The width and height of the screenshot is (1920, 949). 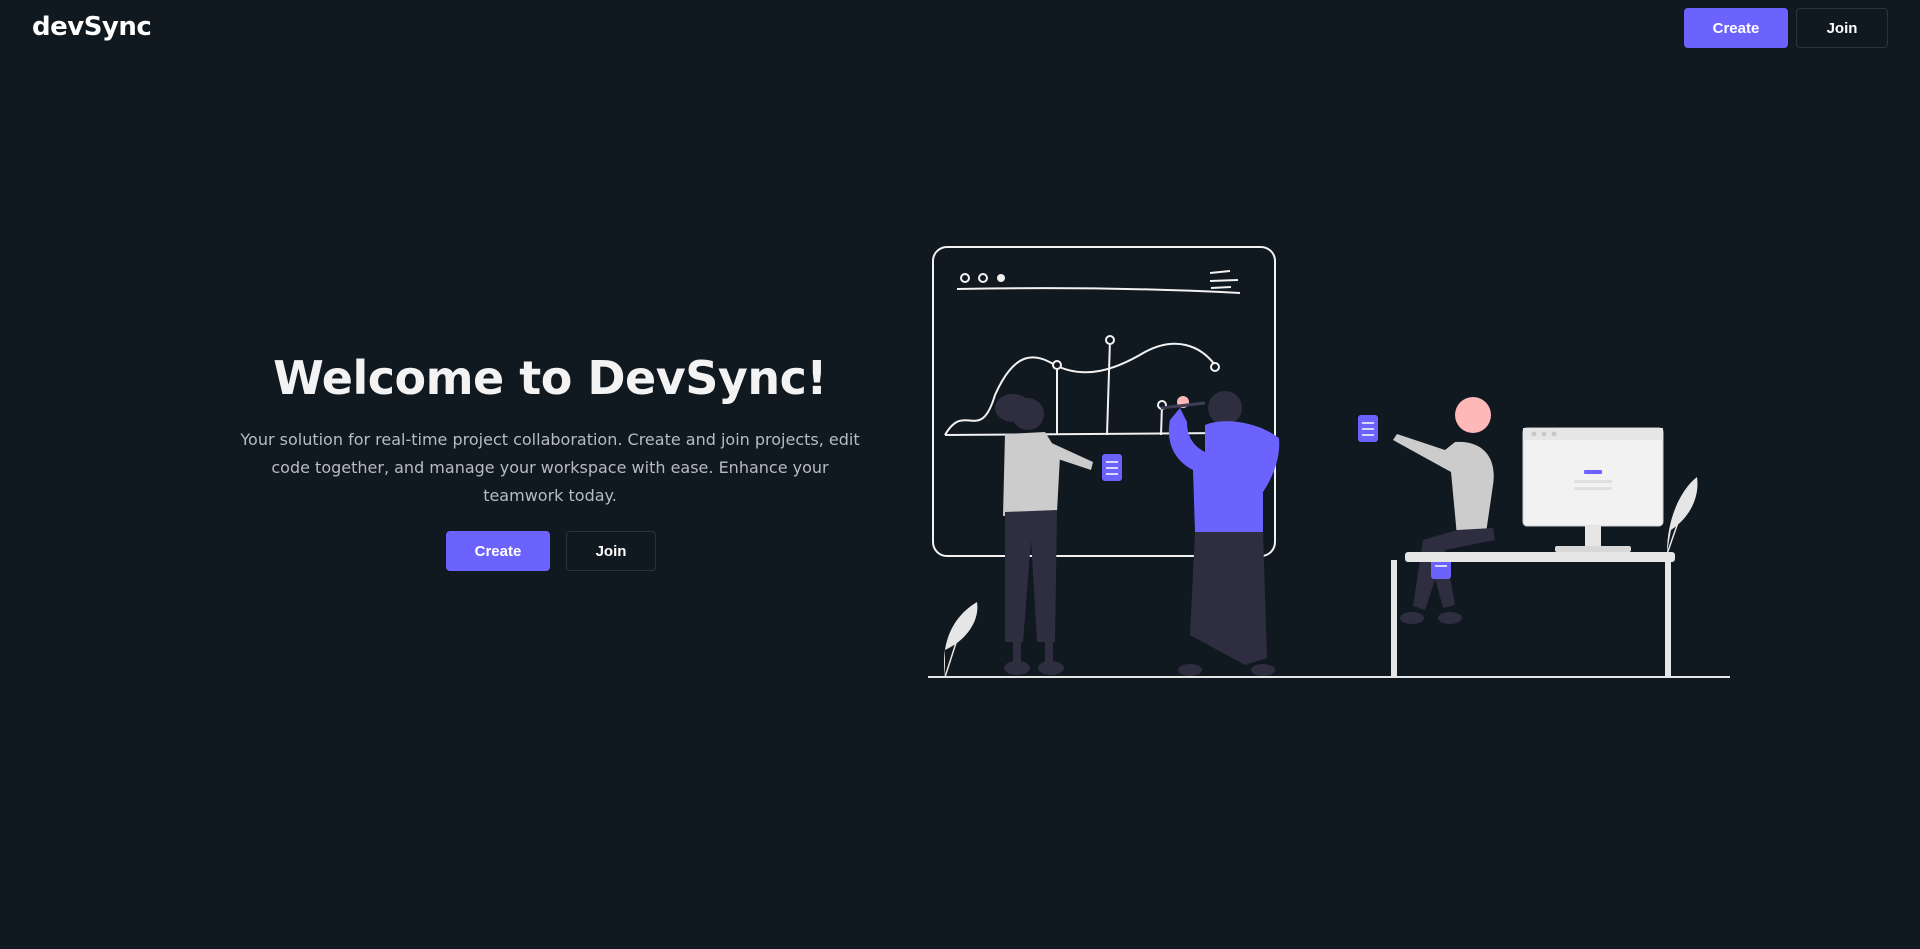 I want to click on hero-create-button: Create, so click(x=498, y=551).